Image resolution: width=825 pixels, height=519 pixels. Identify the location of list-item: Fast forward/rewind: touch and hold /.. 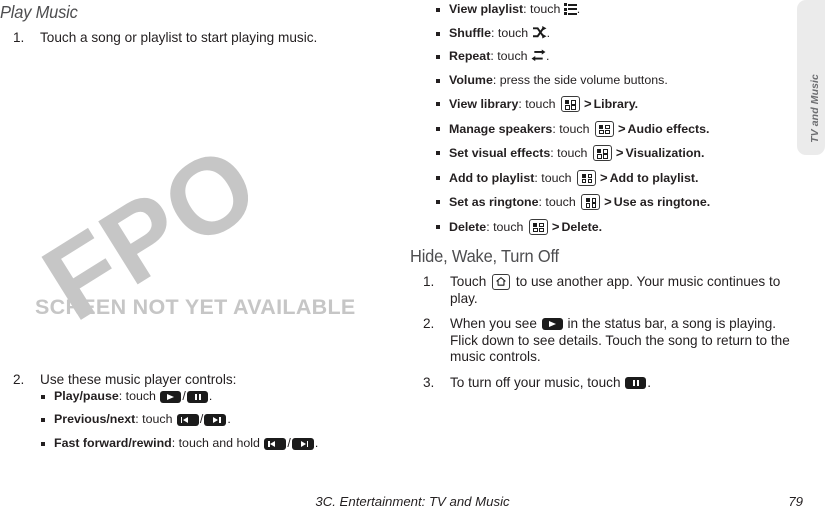
(215, 443).